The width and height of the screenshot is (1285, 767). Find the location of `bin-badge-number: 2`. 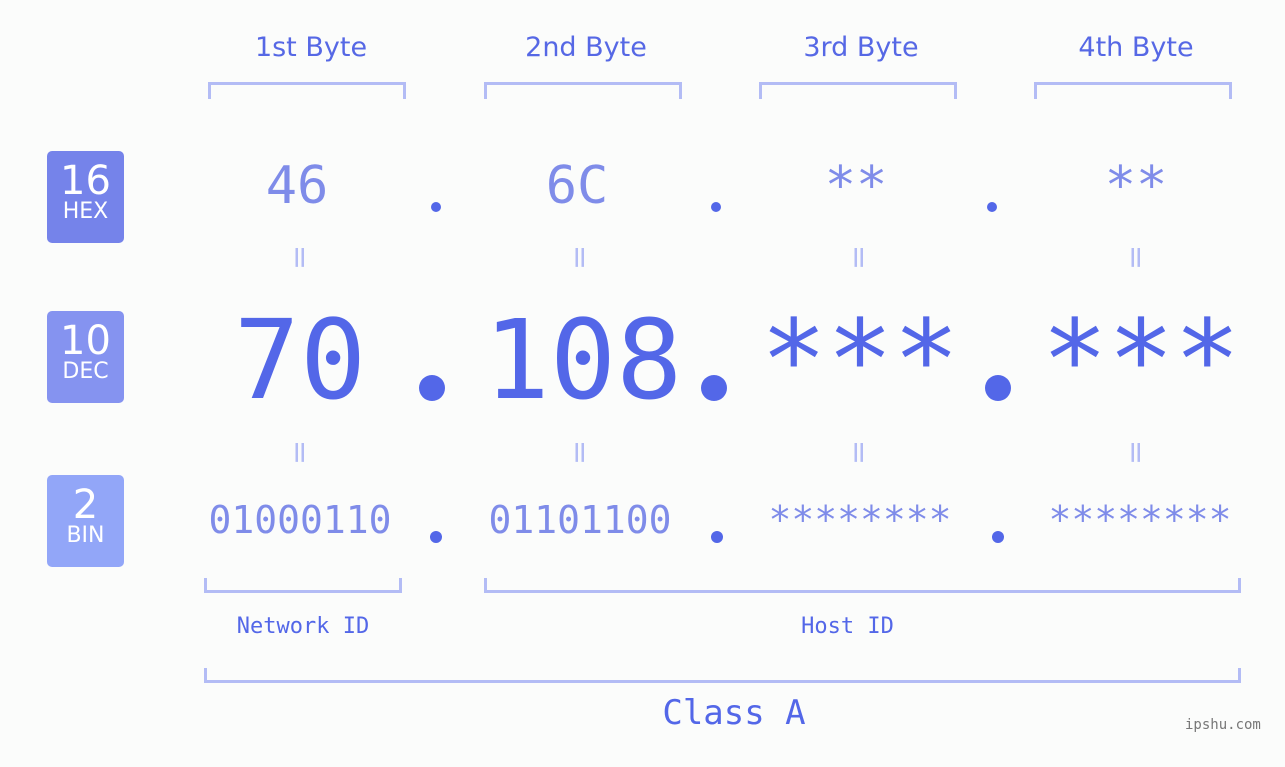

bin-badge-number: 2 is located at coordinates (85, 505).